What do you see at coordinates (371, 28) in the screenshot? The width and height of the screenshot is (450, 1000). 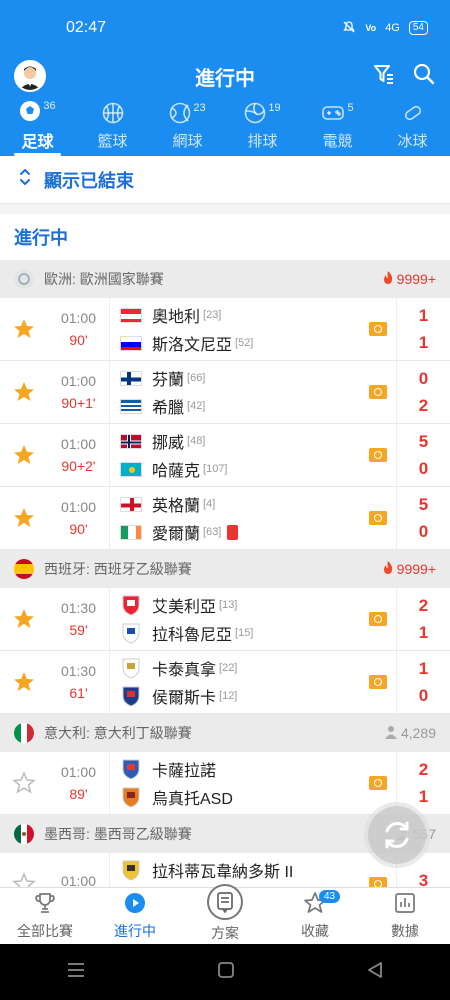 I see `volte-icon: Vo` at bounding box center [371, 28].